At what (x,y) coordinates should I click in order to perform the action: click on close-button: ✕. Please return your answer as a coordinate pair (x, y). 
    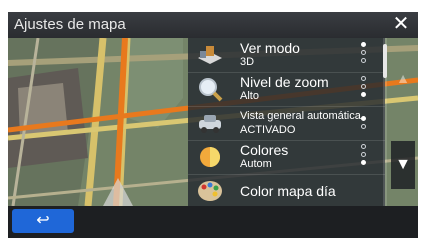
    Looking at the image, I should click on (401, 25).